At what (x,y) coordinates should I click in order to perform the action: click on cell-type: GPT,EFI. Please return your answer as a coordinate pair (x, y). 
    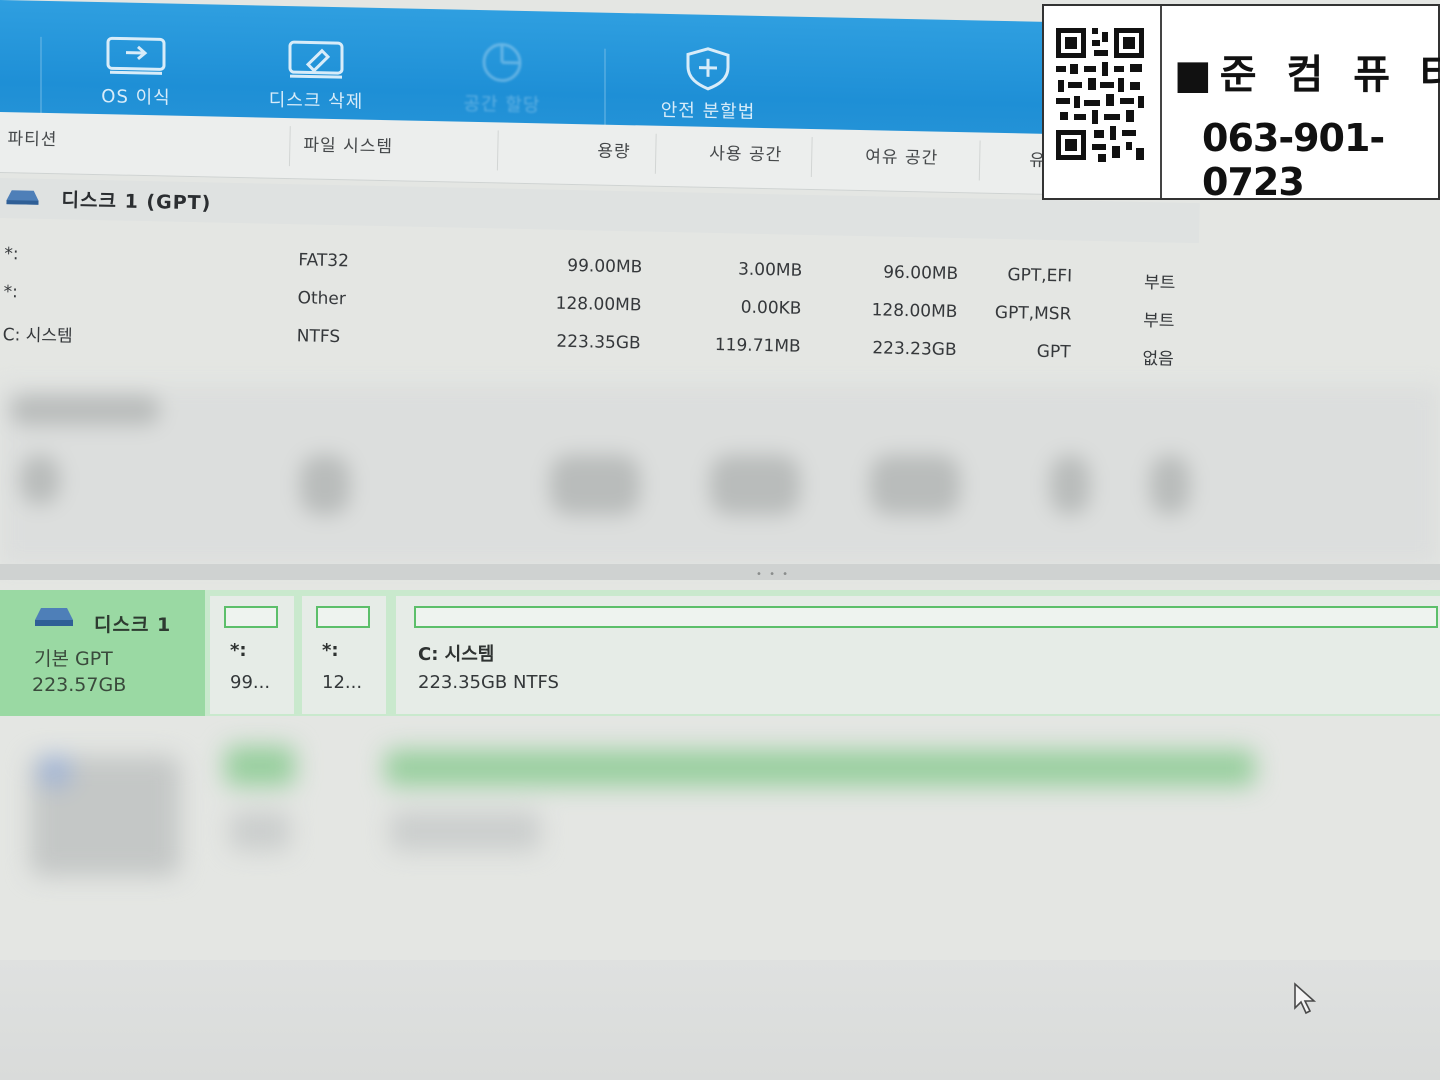
    Looking at the image, I should click on (1040, 276).